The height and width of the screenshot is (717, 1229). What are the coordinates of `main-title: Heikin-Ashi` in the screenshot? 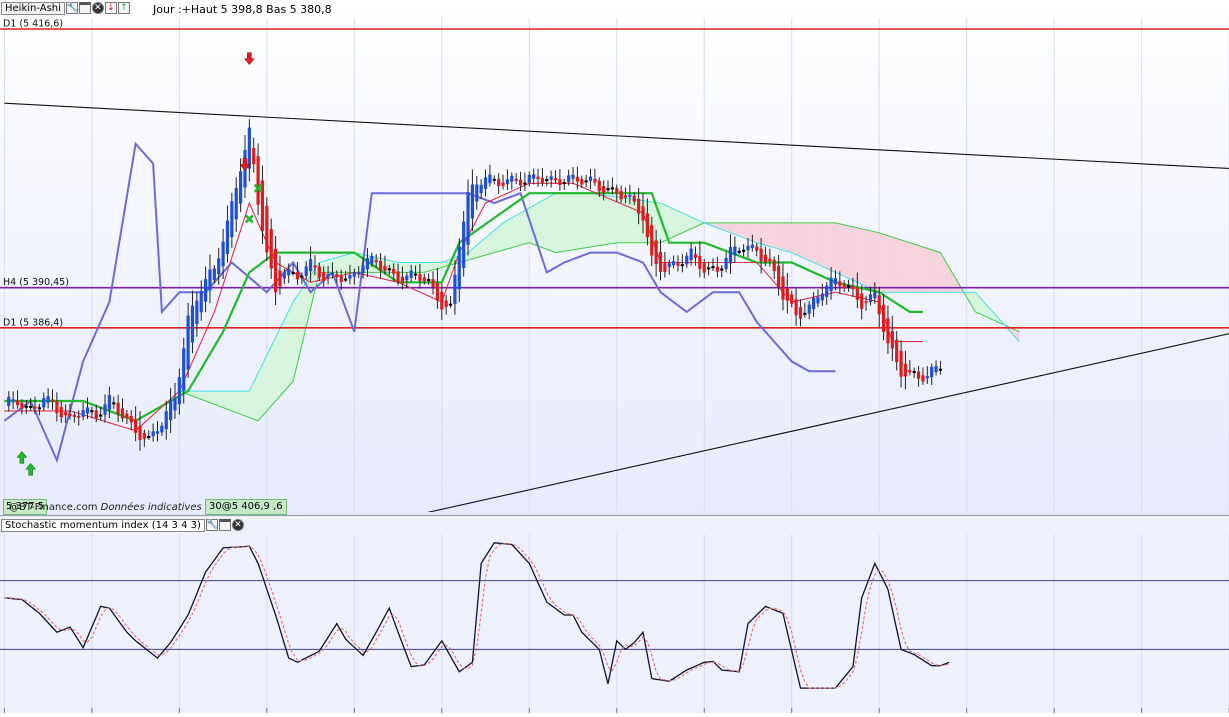 It's located at (33, 8).